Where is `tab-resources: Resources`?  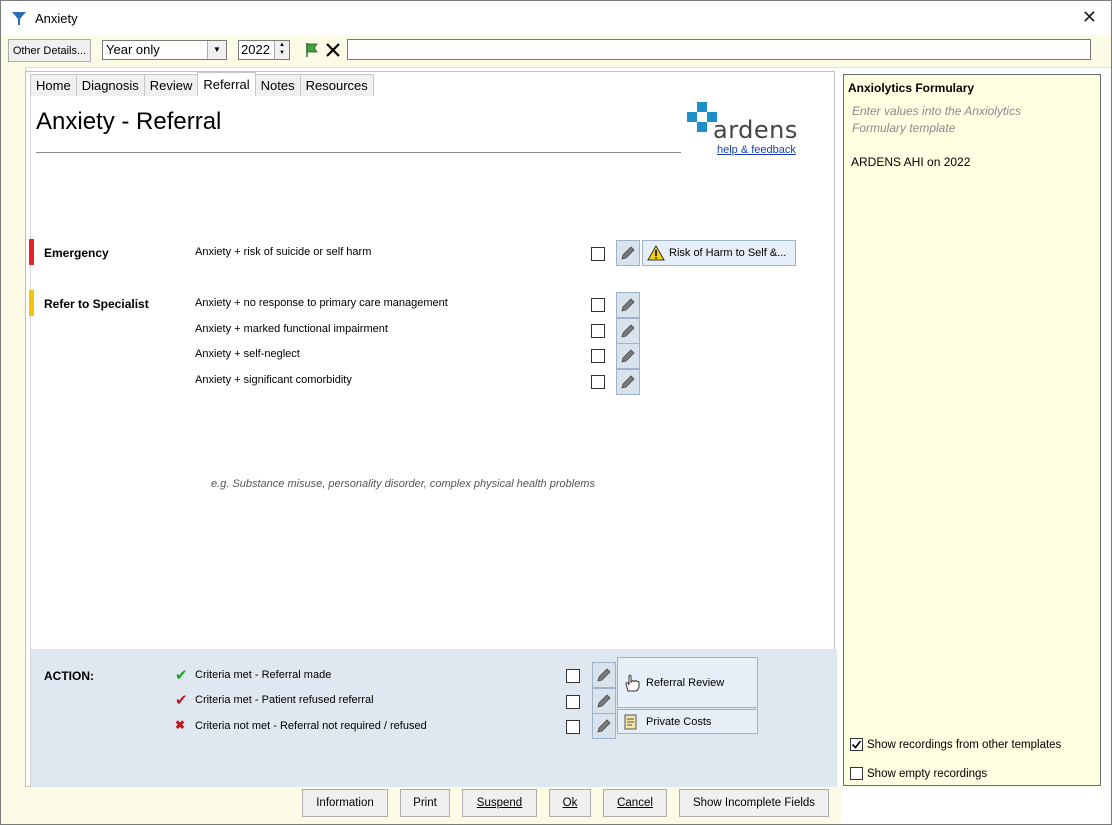 tab-resources: Resources is located at coordinates (336, 85).